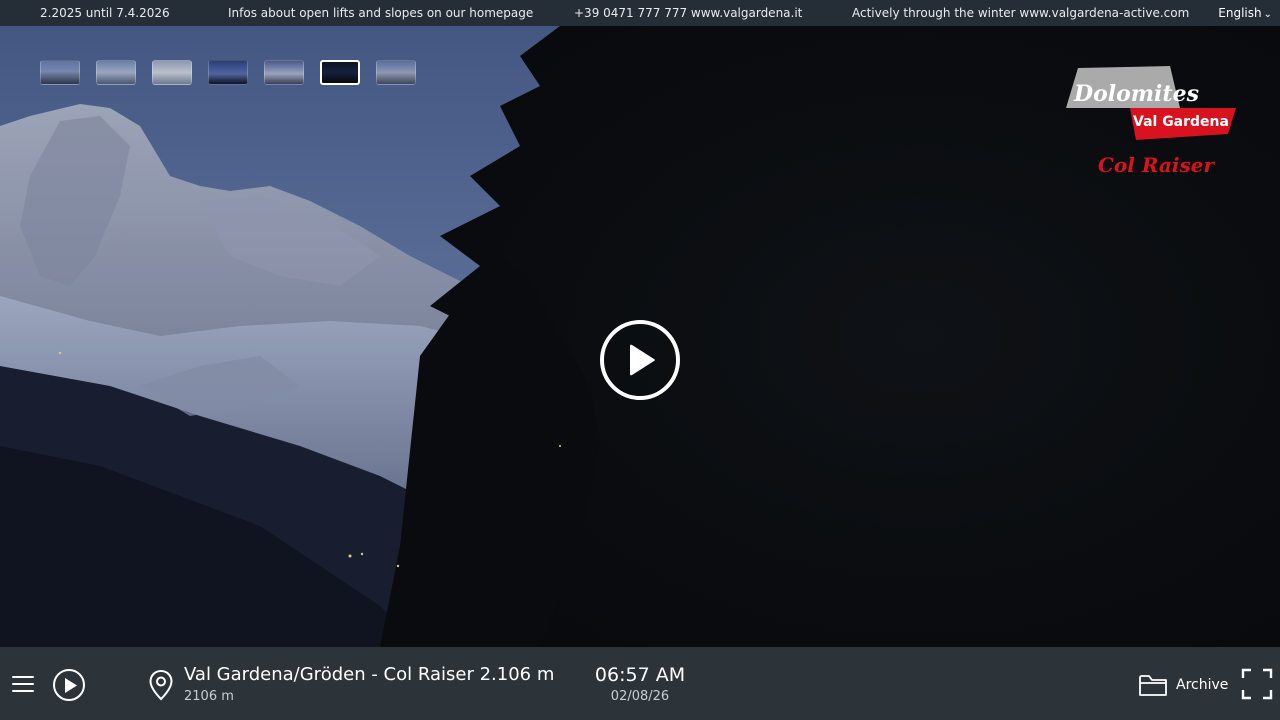  What do you see at coordinates (1257, 684) in the screenshot?
I see `fullscreen-icon` at bounding box center [1257, 684].